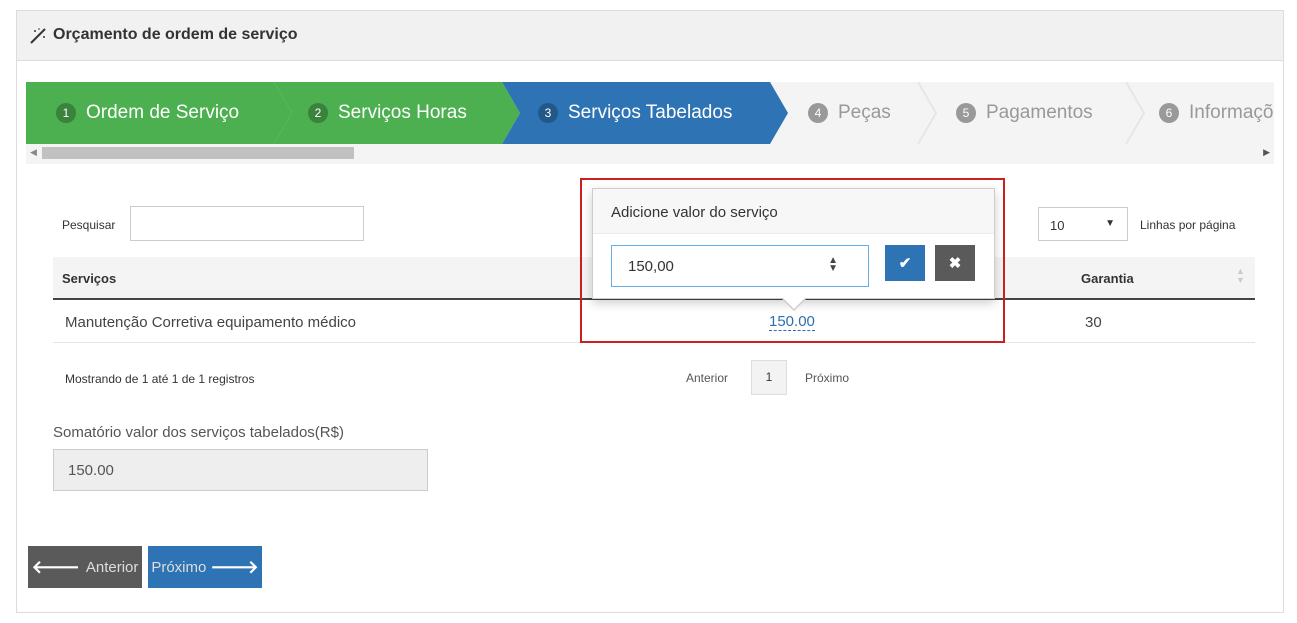 The height and width of the screenshot is (623, 1297). I want to click on step-number: 5, so click(966, 113).